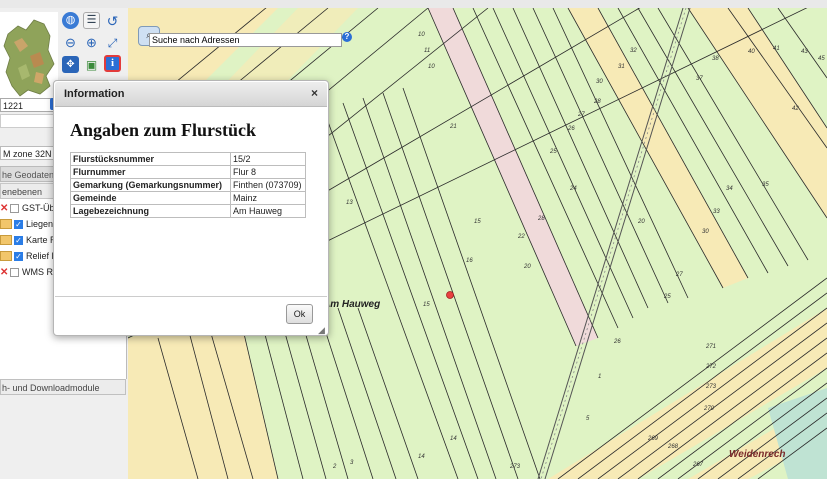 This screenshot has width=827, height=479. Describe the element at coordinates (421, 457) in the screenshot. I see `svg-text: 14` at that location.